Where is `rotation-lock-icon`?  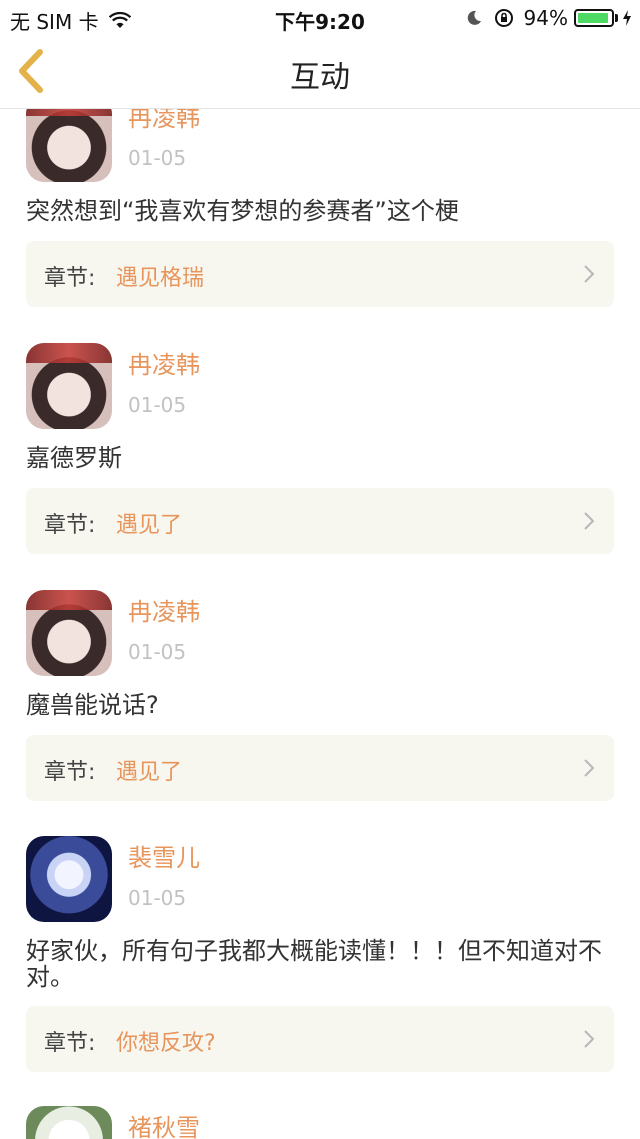
rotation-lock-icon is located at coordinates (503, 18).